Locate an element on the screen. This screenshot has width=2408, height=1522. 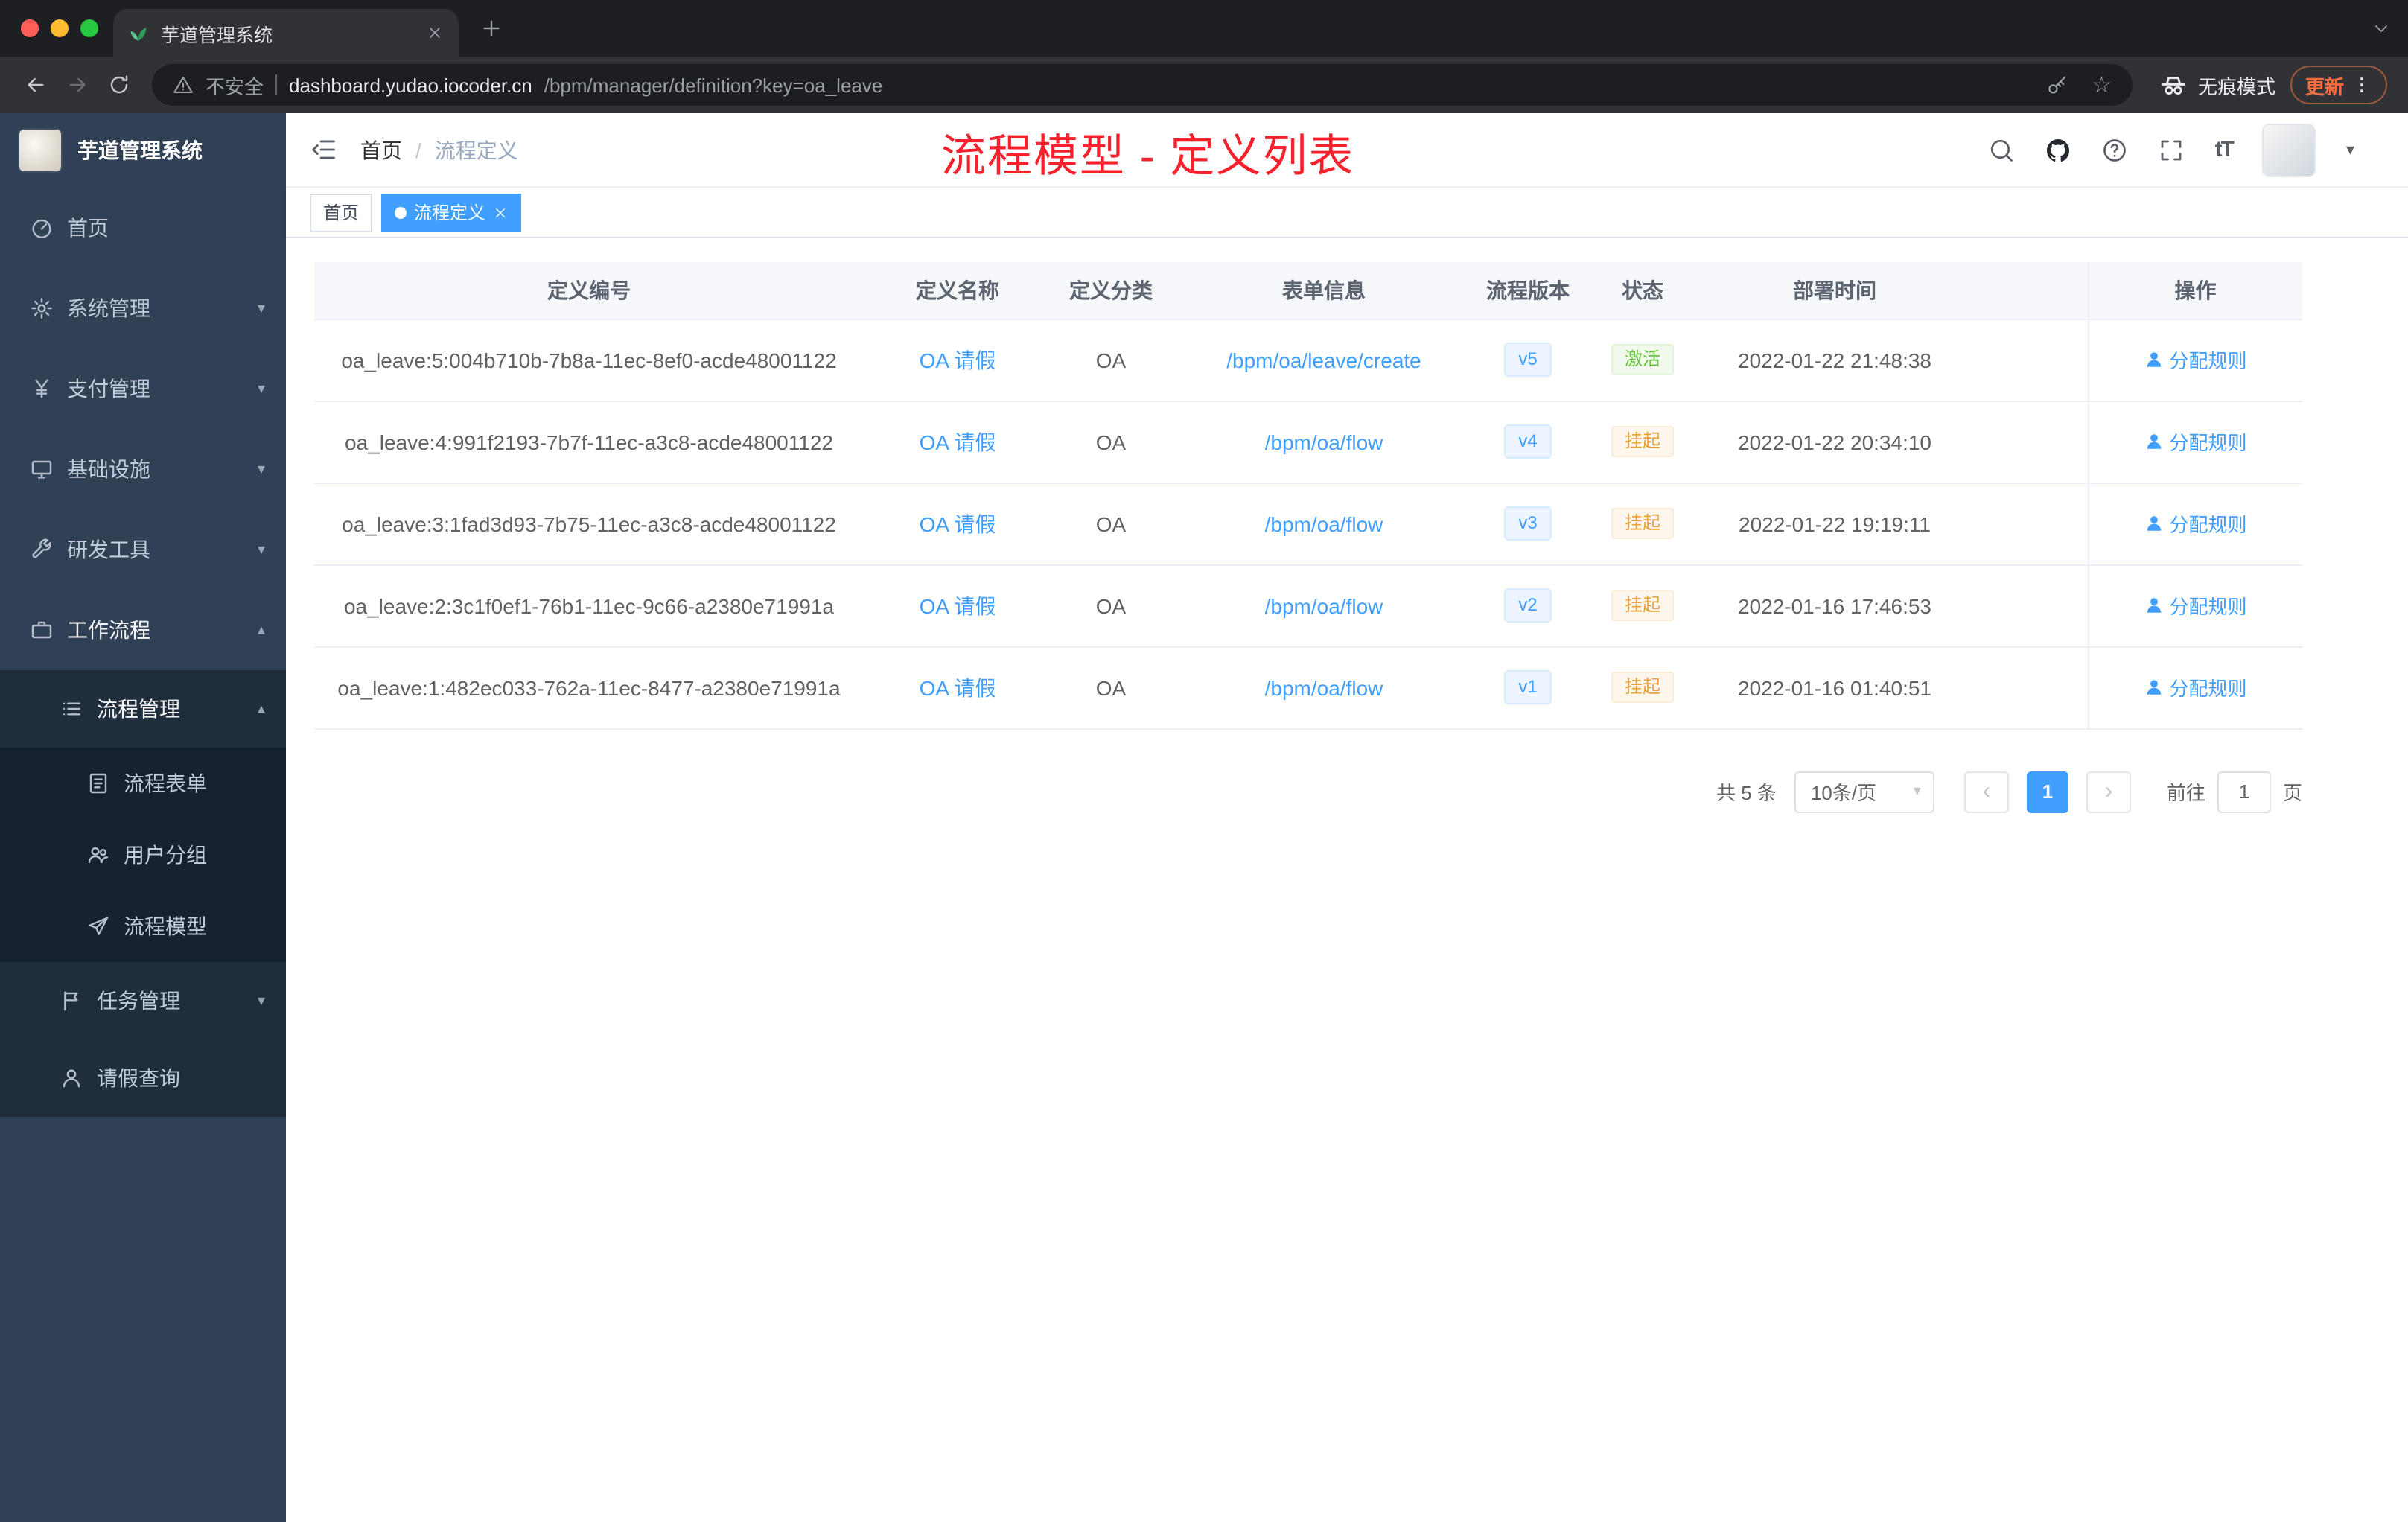
workflow-icon is located at coordinates (42, 630).